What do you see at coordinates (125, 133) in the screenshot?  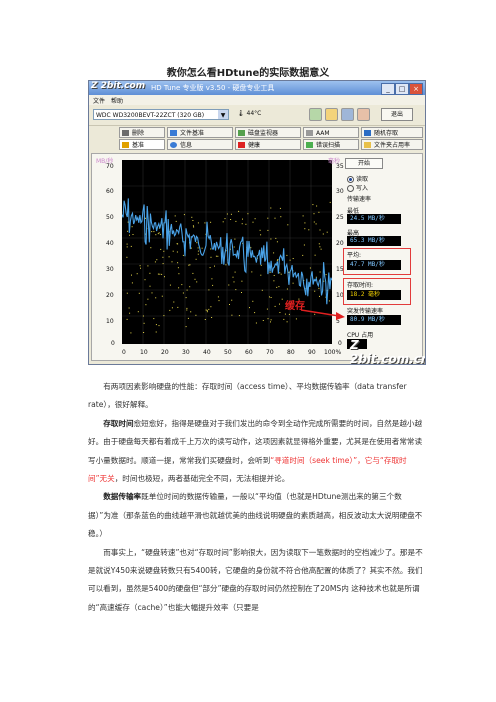 I see `erase-icon` at bounding box center [125, 133].